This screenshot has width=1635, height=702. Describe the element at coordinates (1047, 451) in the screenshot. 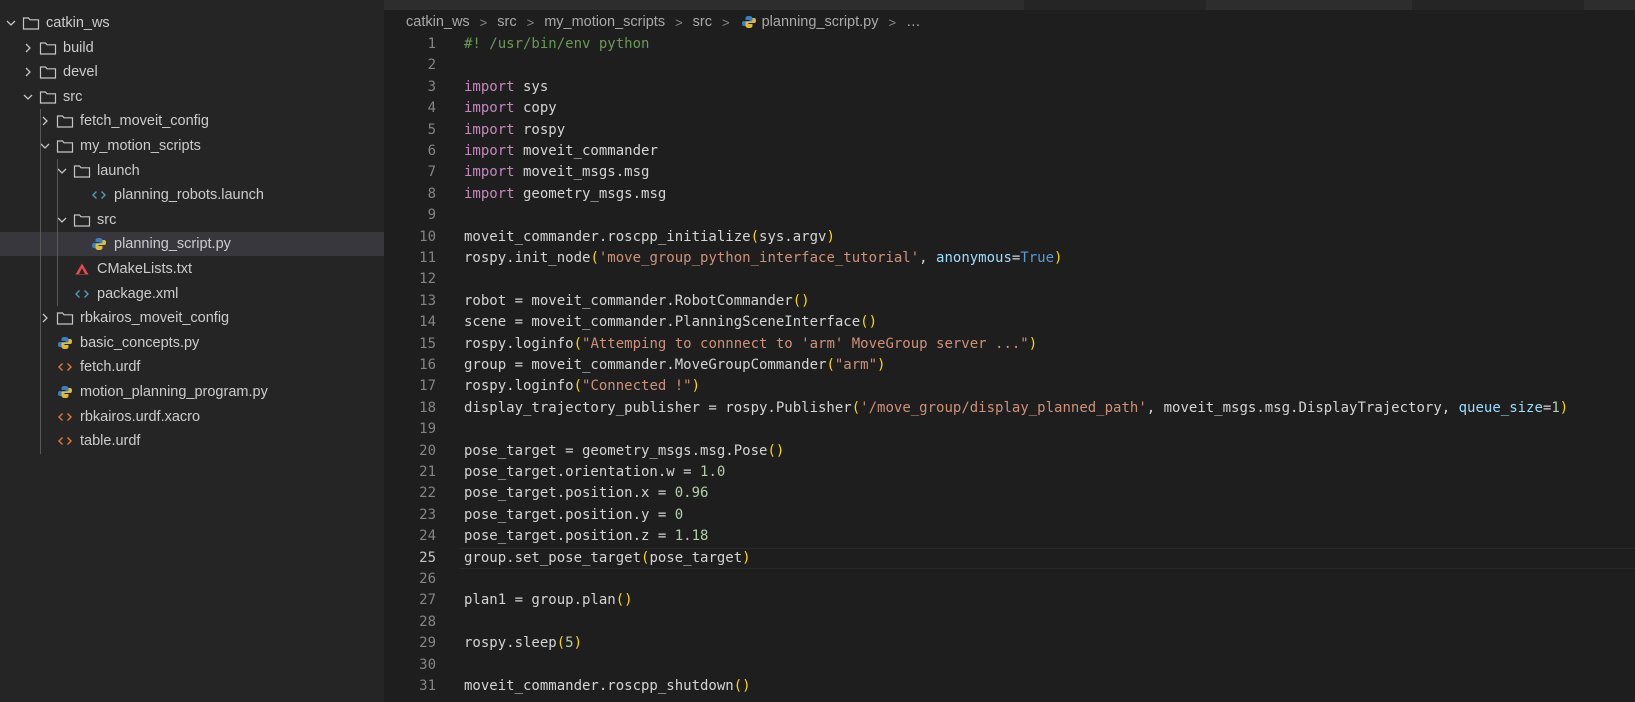

I see `code-line: pose_target = geometry_msgs.msg.Pose()` at that location.